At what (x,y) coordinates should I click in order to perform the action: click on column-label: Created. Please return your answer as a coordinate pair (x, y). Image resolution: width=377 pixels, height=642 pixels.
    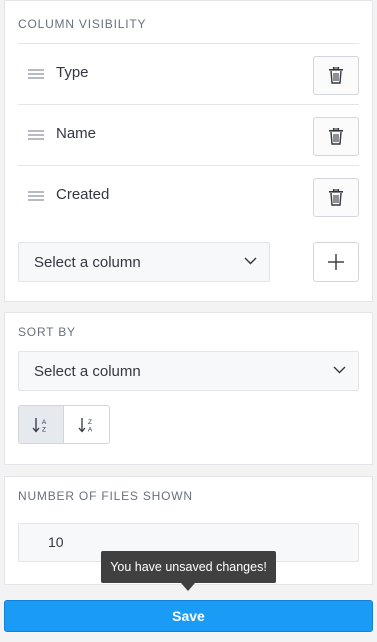
    Looking at the image, I should click on (83, 194).